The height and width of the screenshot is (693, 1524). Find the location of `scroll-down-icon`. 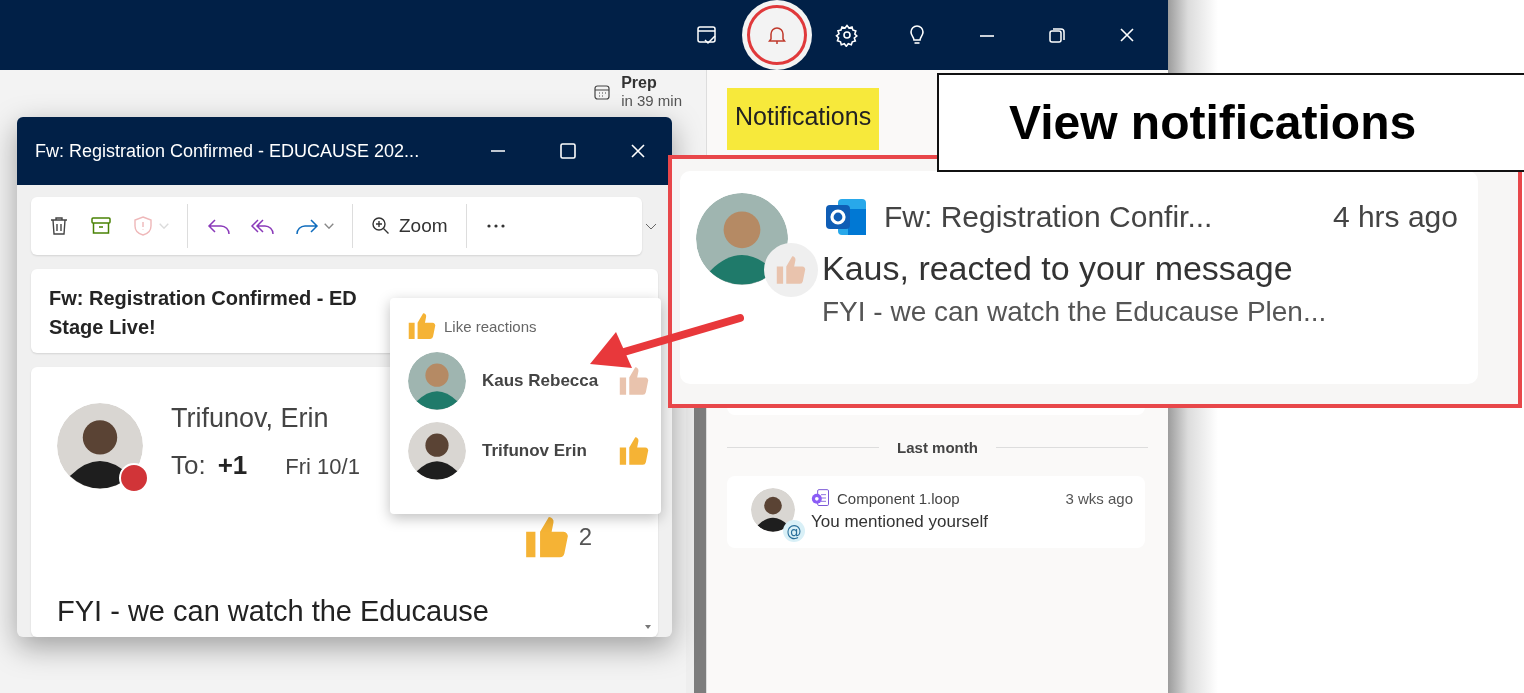

scroll-down-icon is located at coordinates (648, 627).